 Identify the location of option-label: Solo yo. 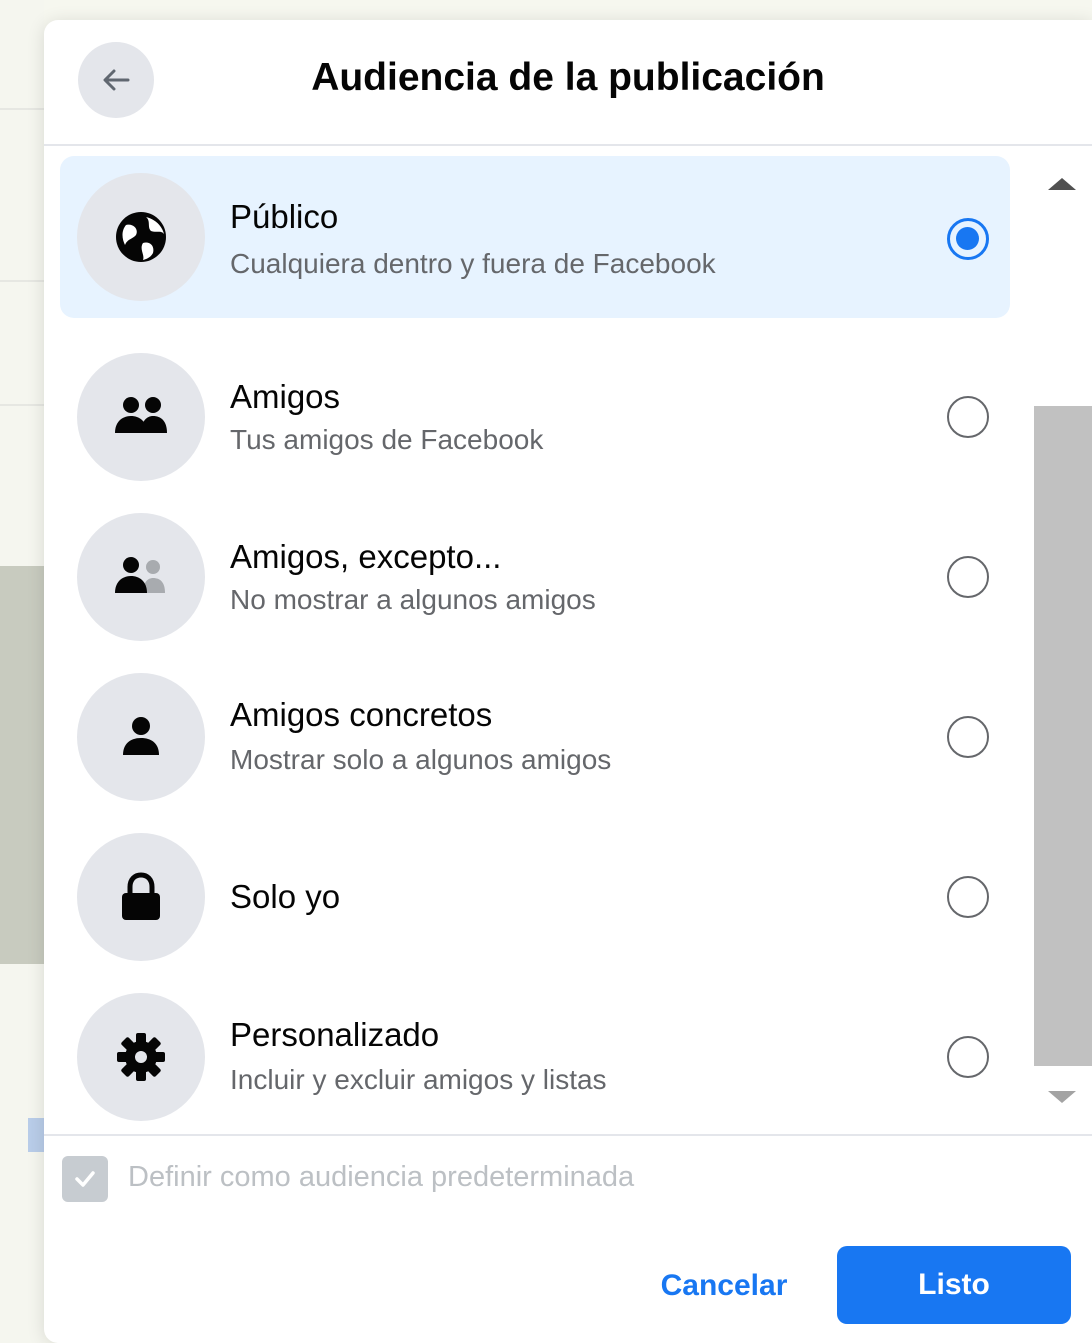
(285, 896).